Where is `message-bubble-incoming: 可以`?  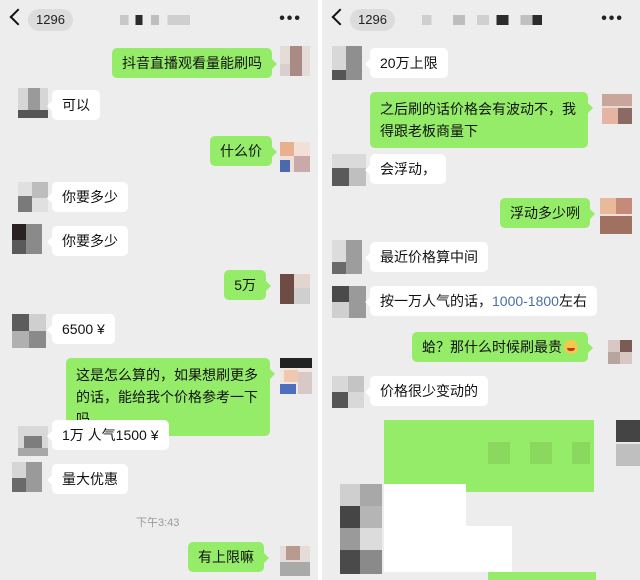 message-bubble-incoming: 可以 is located at coordinates (73, 105).